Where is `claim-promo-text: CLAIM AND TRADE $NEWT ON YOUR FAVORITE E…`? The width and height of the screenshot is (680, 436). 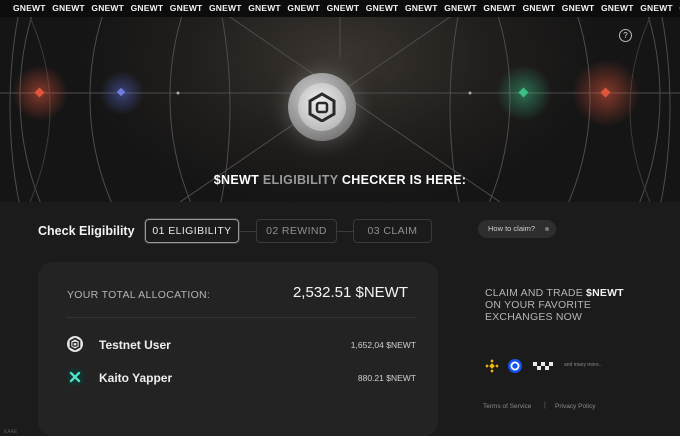
claim-promo-text: CLAIM AND TRADE $NEWT ON YOUR FAVORITE E… is located at coordinates (554, 305).